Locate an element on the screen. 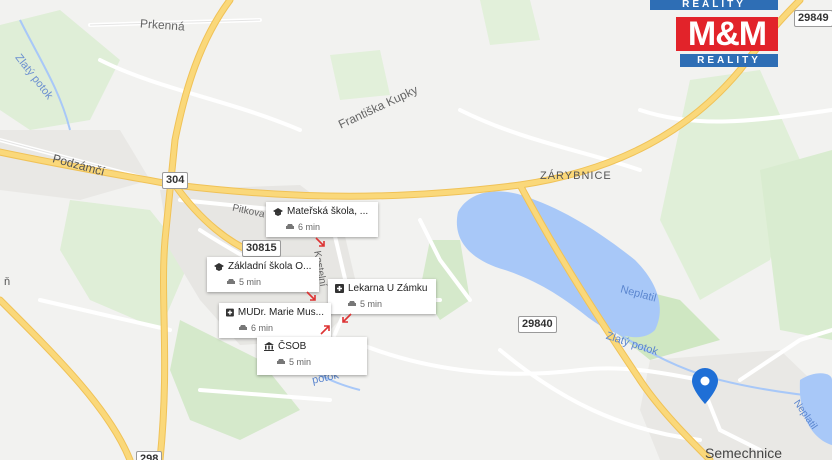  poi-card-zakladni-skola: Základní škola O... 5 min is located at coordinates (263, 274).